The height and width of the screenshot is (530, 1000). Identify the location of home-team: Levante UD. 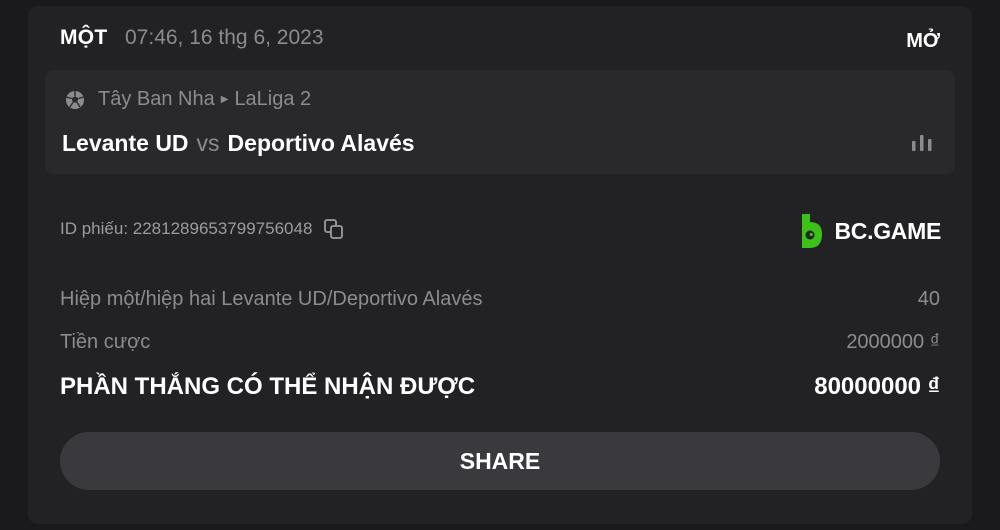
(125, 143).